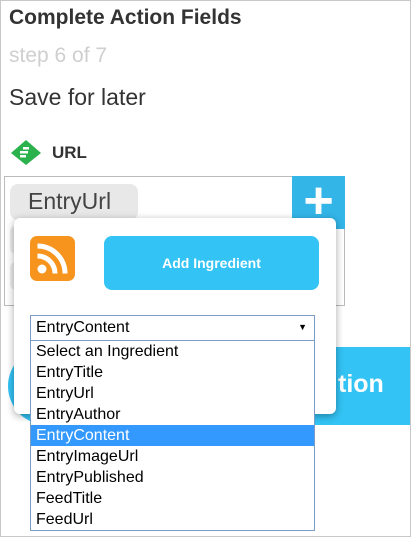 The height and width of the screenshot is (538, 412). Describe the element at coordinates (172, 519) in the screenshot. I see `ingredient-option: FeedUrl` at that location.